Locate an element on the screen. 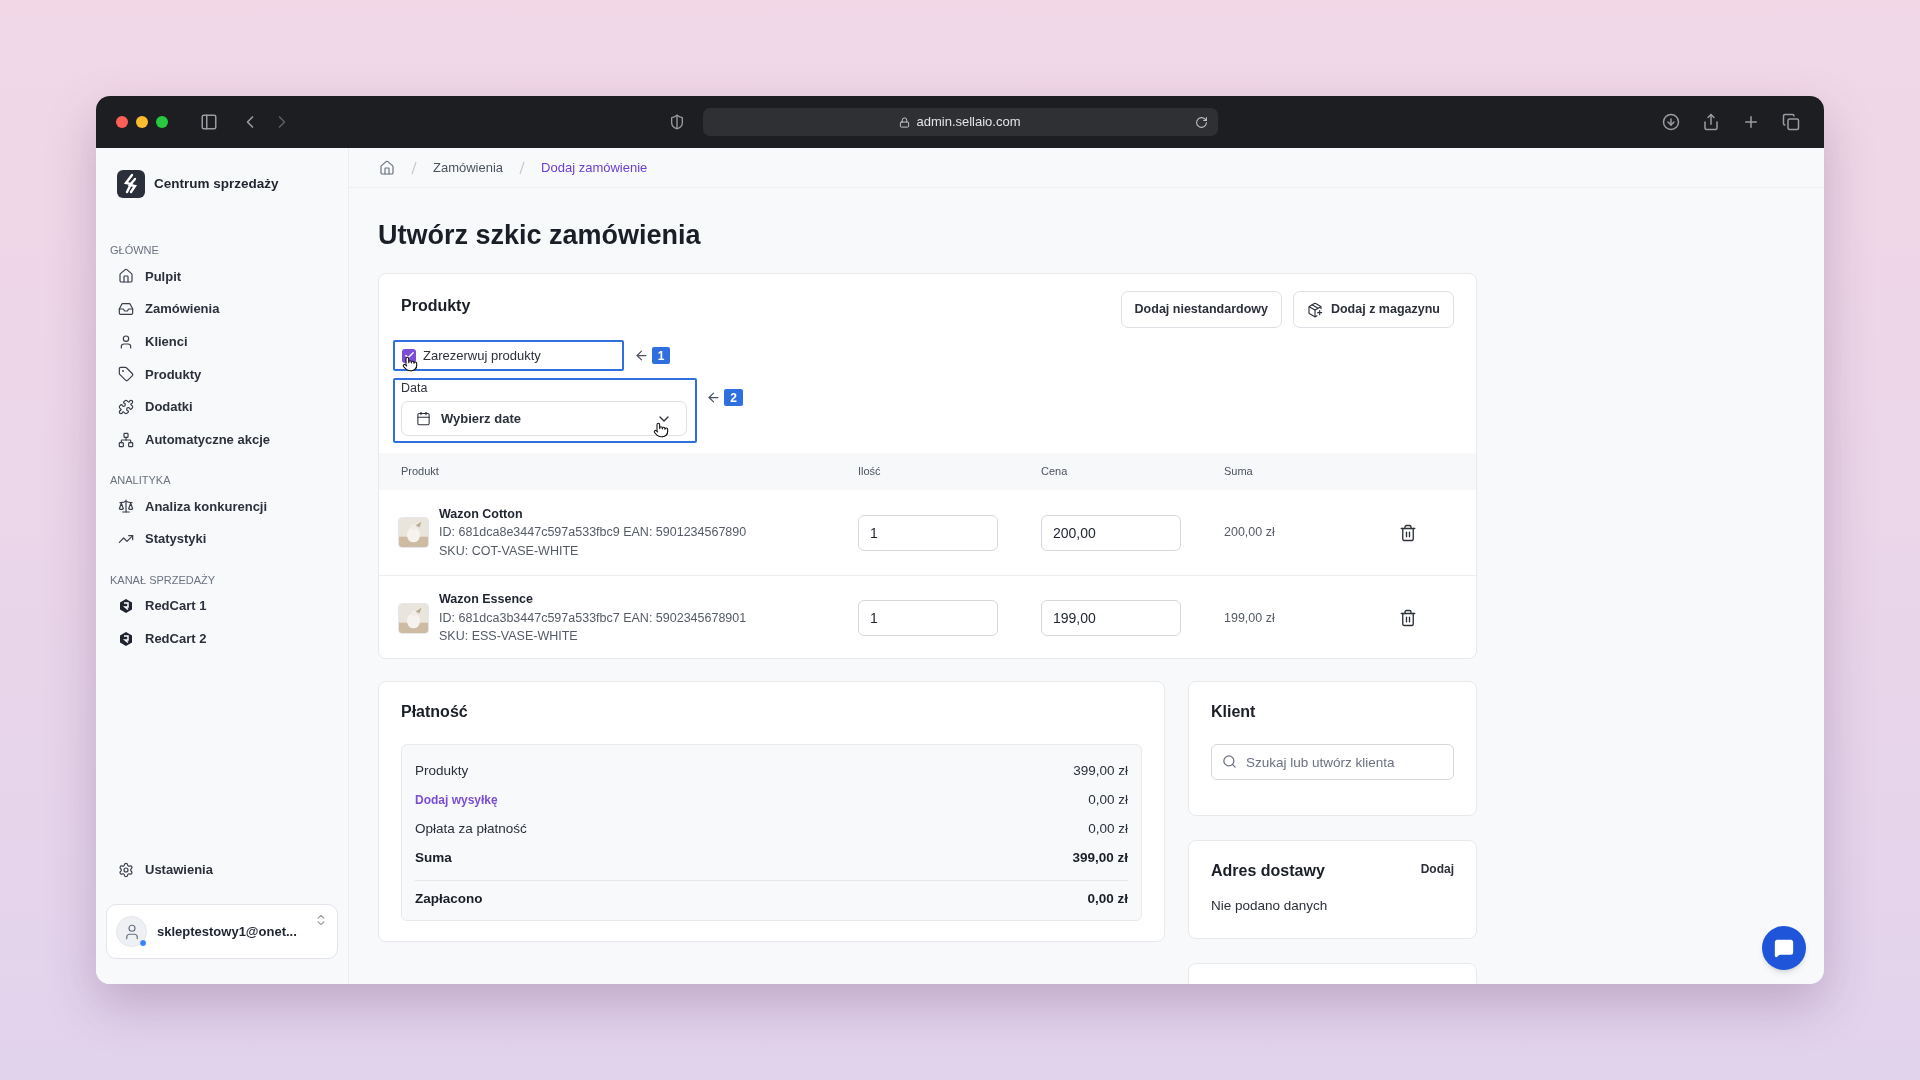 Image resolution: width=1920 pixels, height=1080 pixels. add-product-button: Dodaj niestandardowy is located at coordinates (1201, 309).